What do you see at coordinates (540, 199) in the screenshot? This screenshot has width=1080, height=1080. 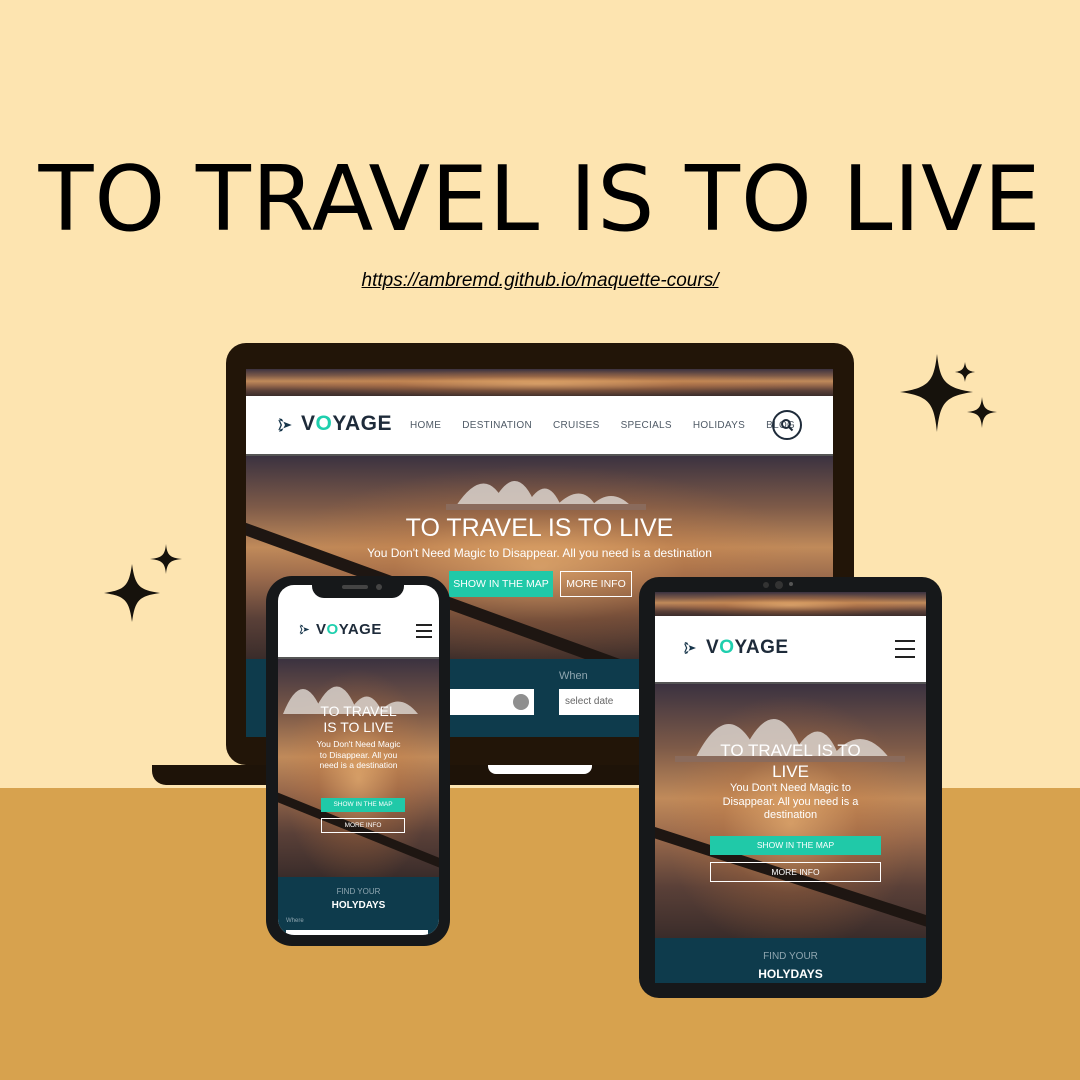 I see `page-headline: TO TRAVEL IS TO LIVE` at bounding box center [540, 199].